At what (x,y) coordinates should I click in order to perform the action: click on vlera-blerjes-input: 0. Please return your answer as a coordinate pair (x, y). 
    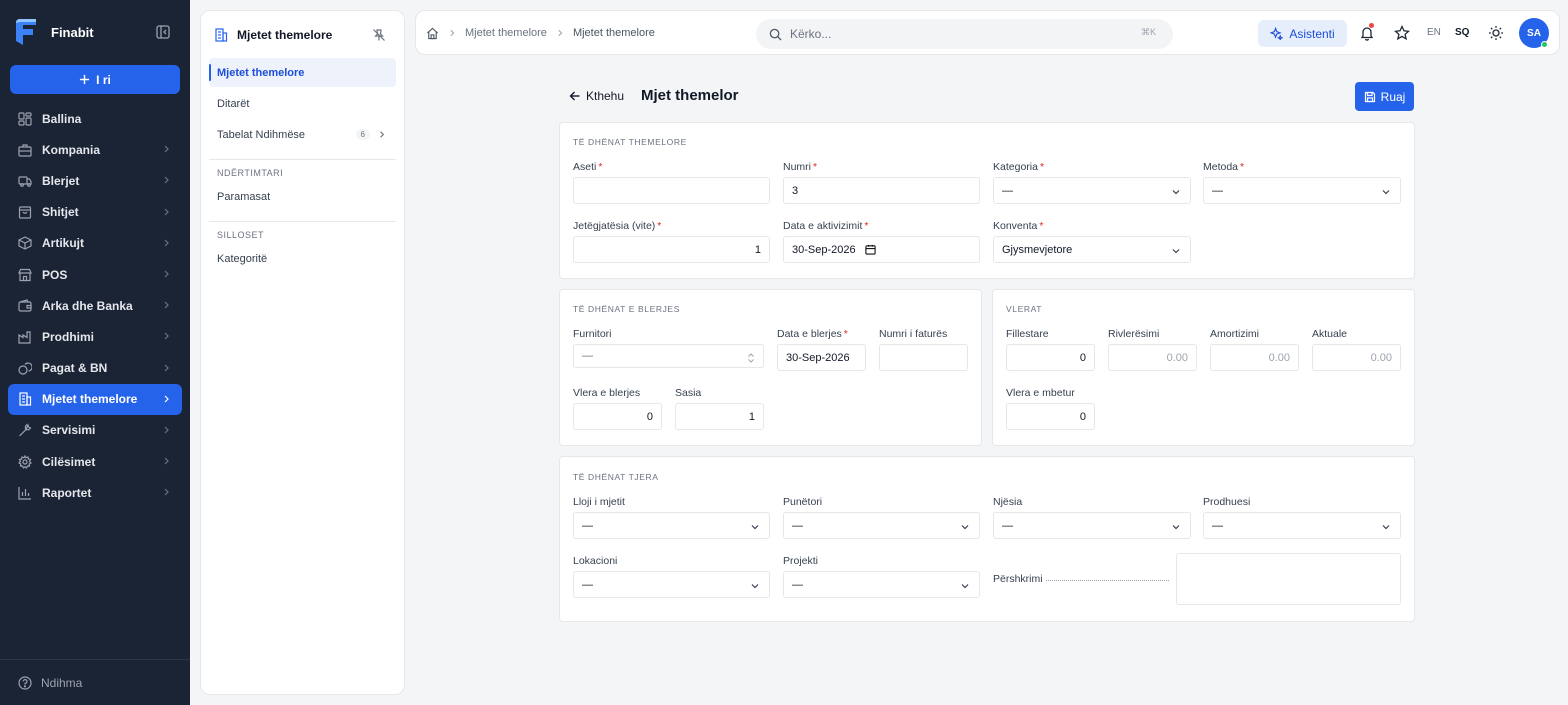
    Looking at the image, I should click on (617, 416).